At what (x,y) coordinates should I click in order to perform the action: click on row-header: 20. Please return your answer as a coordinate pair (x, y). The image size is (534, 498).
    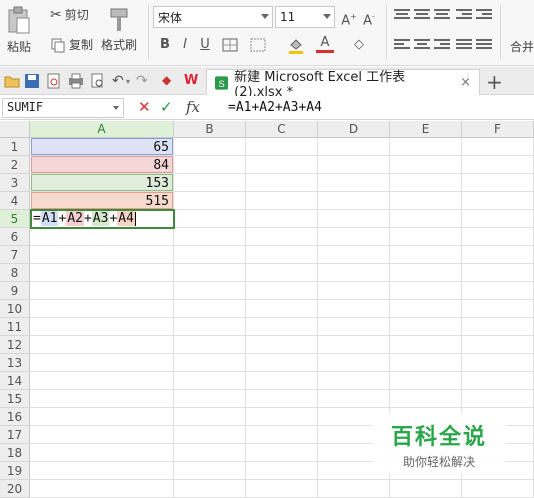
    Looking at the image, I should click on (15, 489).